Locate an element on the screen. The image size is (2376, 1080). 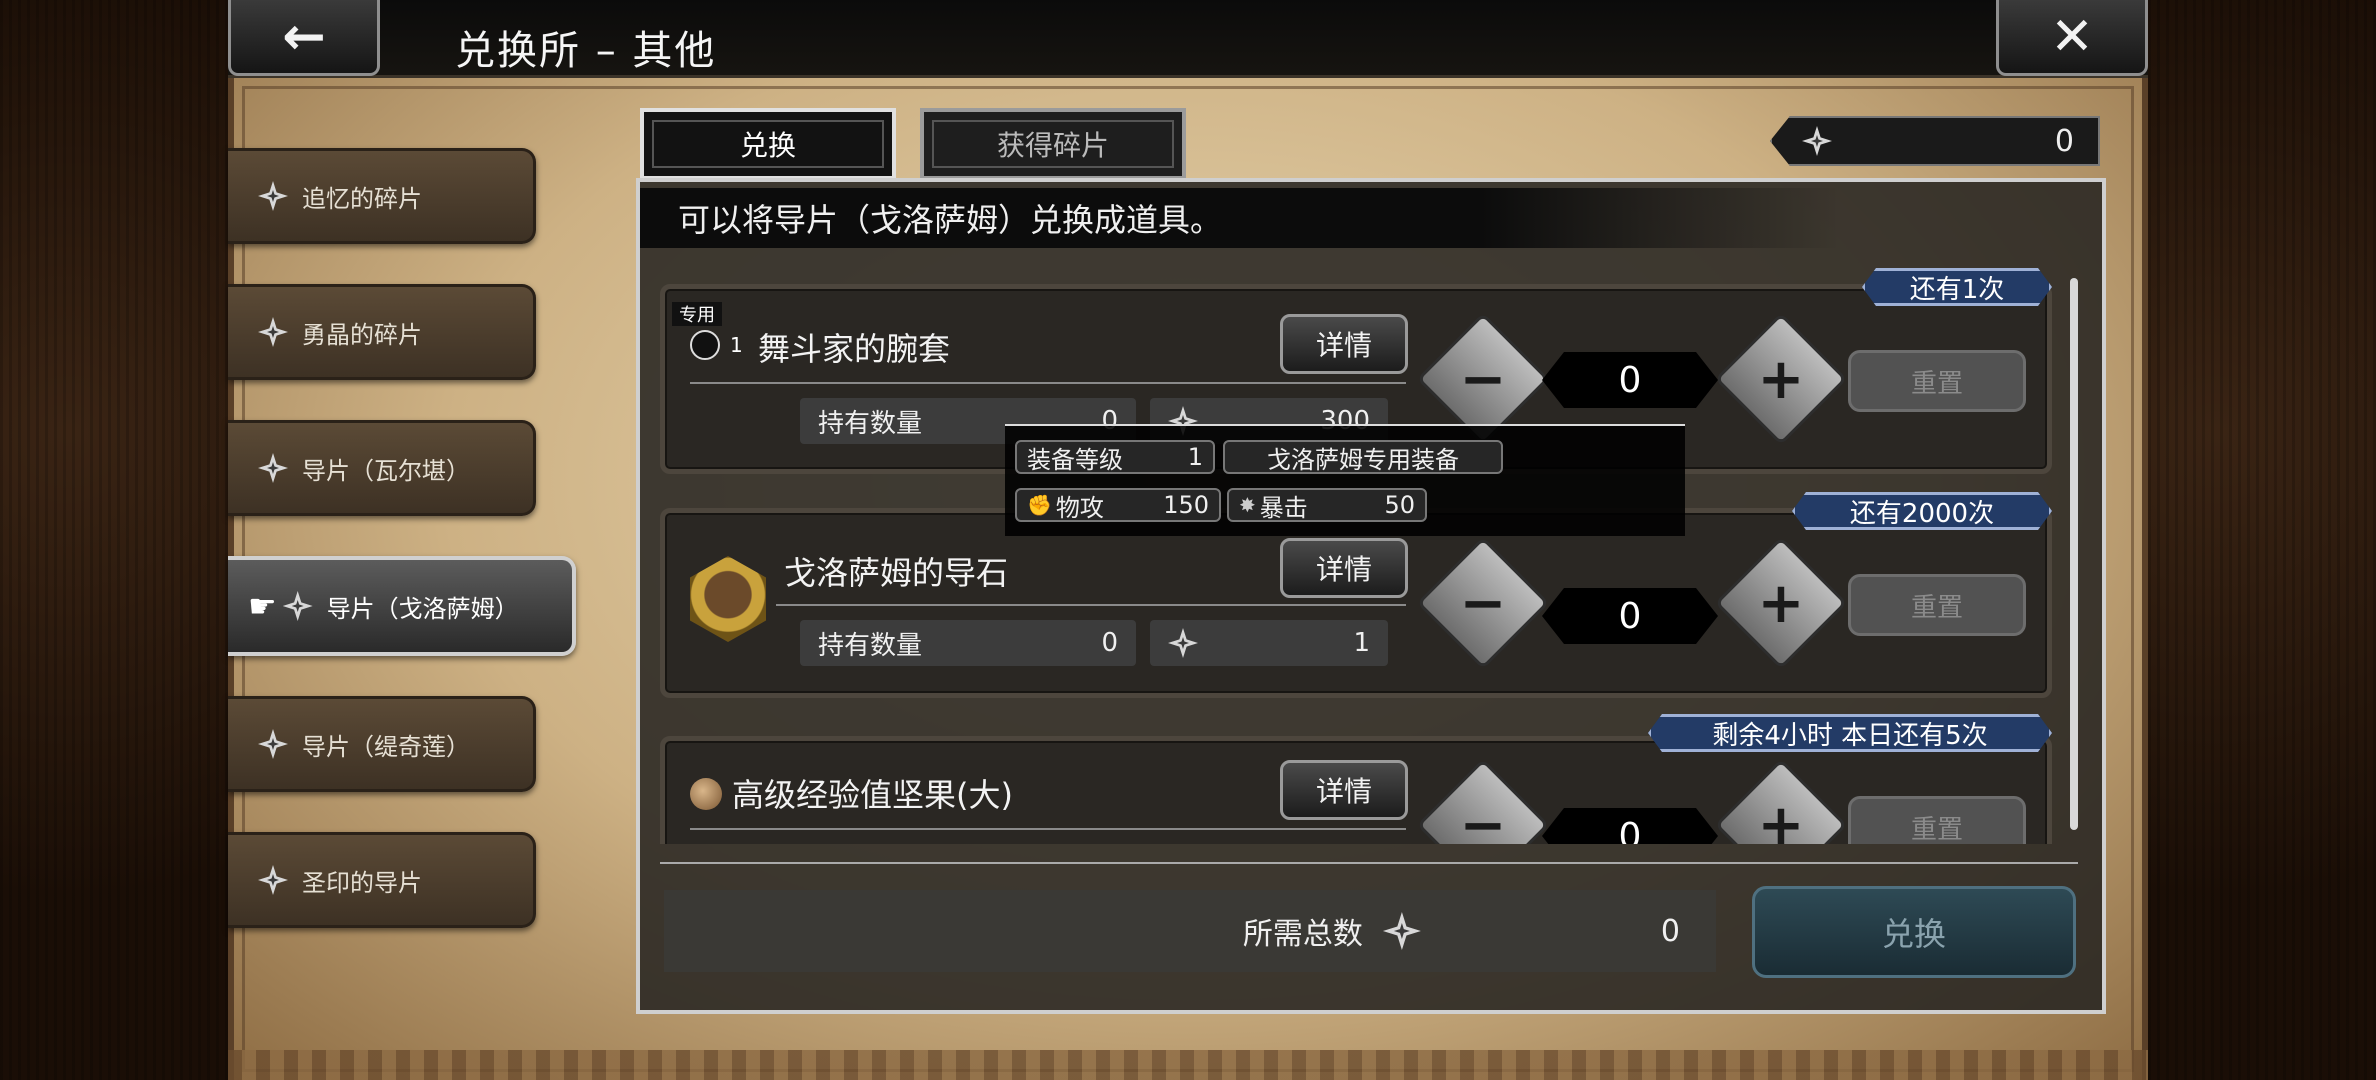
cost-box: 1 is located at coordinates (1269, 643).